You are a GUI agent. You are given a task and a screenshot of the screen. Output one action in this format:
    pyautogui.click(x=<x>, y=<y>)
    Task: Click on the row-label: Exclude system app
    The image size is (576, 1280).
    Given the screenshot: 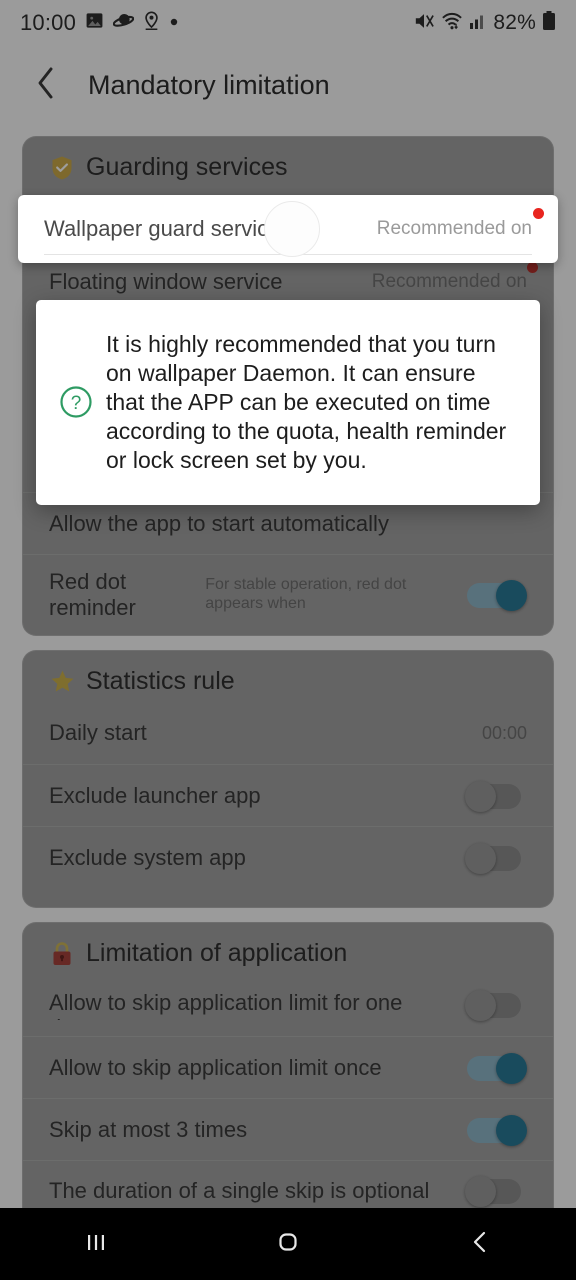 What is the action you would take?
    pyautogui.click(x=147, y=857)
    